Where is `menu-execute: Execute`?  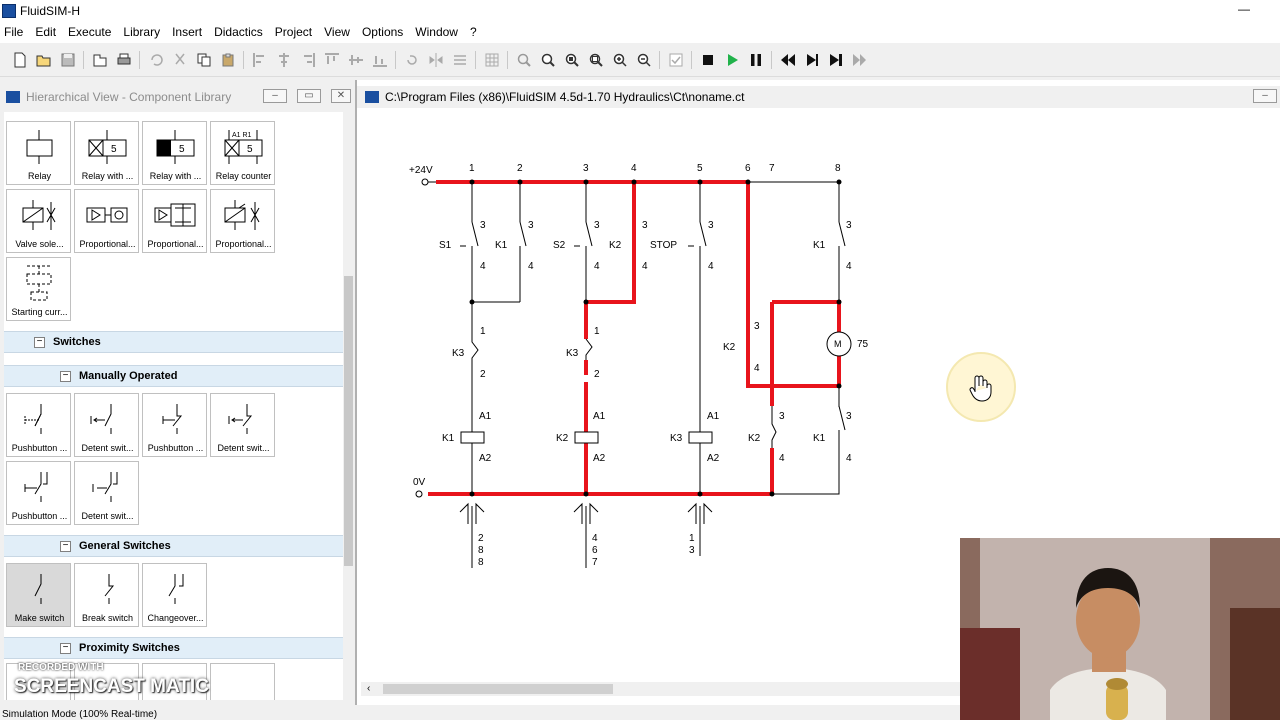 menu-execute: Execute is located at coordinates (89, 32).